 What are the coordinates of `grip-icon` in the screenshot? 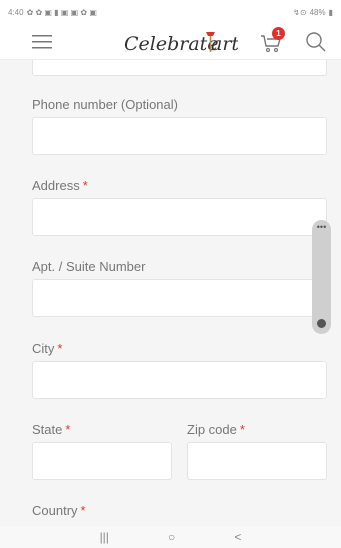 It's located at (321, 323).